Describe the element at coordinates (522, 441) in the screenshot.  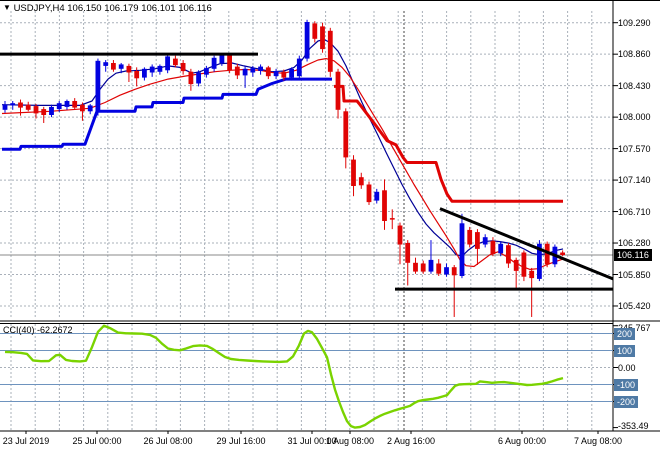
I see `time-axis-label: 6 Aug 00:00` at that location.